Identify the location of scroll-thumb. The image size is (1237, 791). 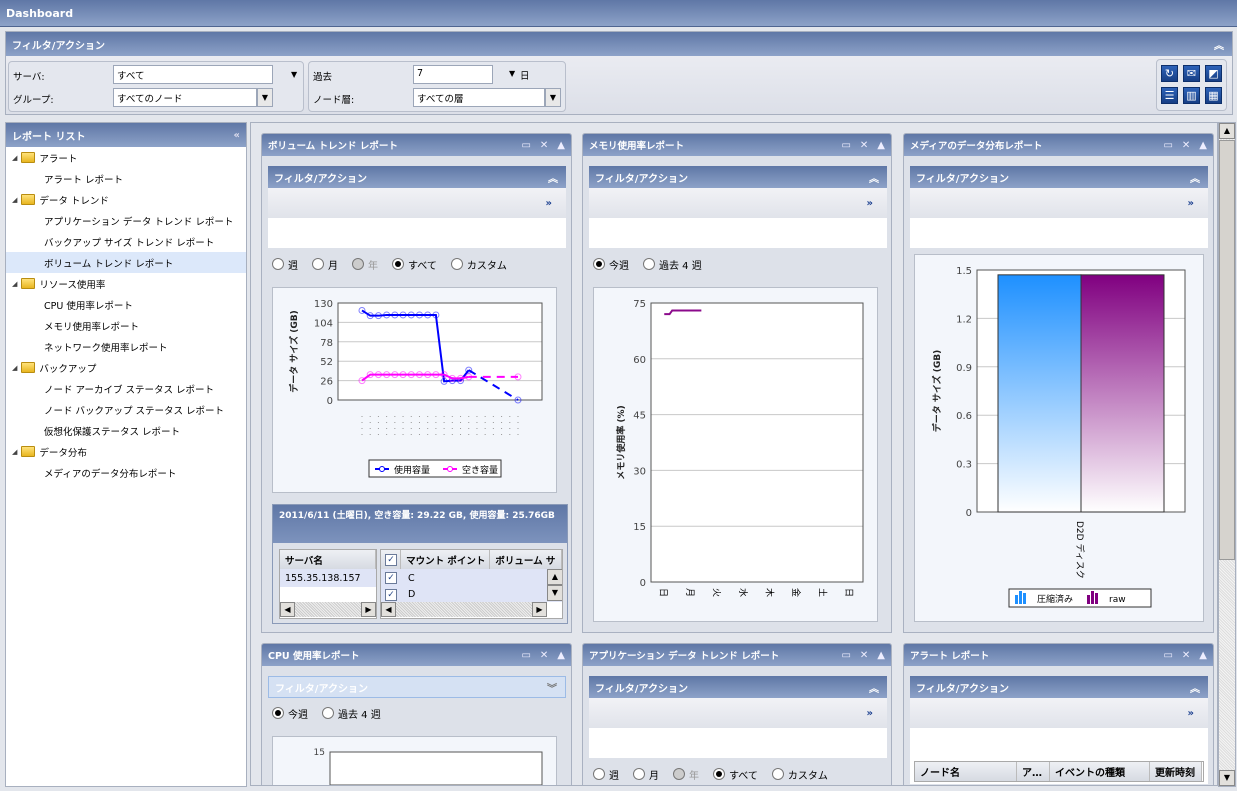
(1227, 350).